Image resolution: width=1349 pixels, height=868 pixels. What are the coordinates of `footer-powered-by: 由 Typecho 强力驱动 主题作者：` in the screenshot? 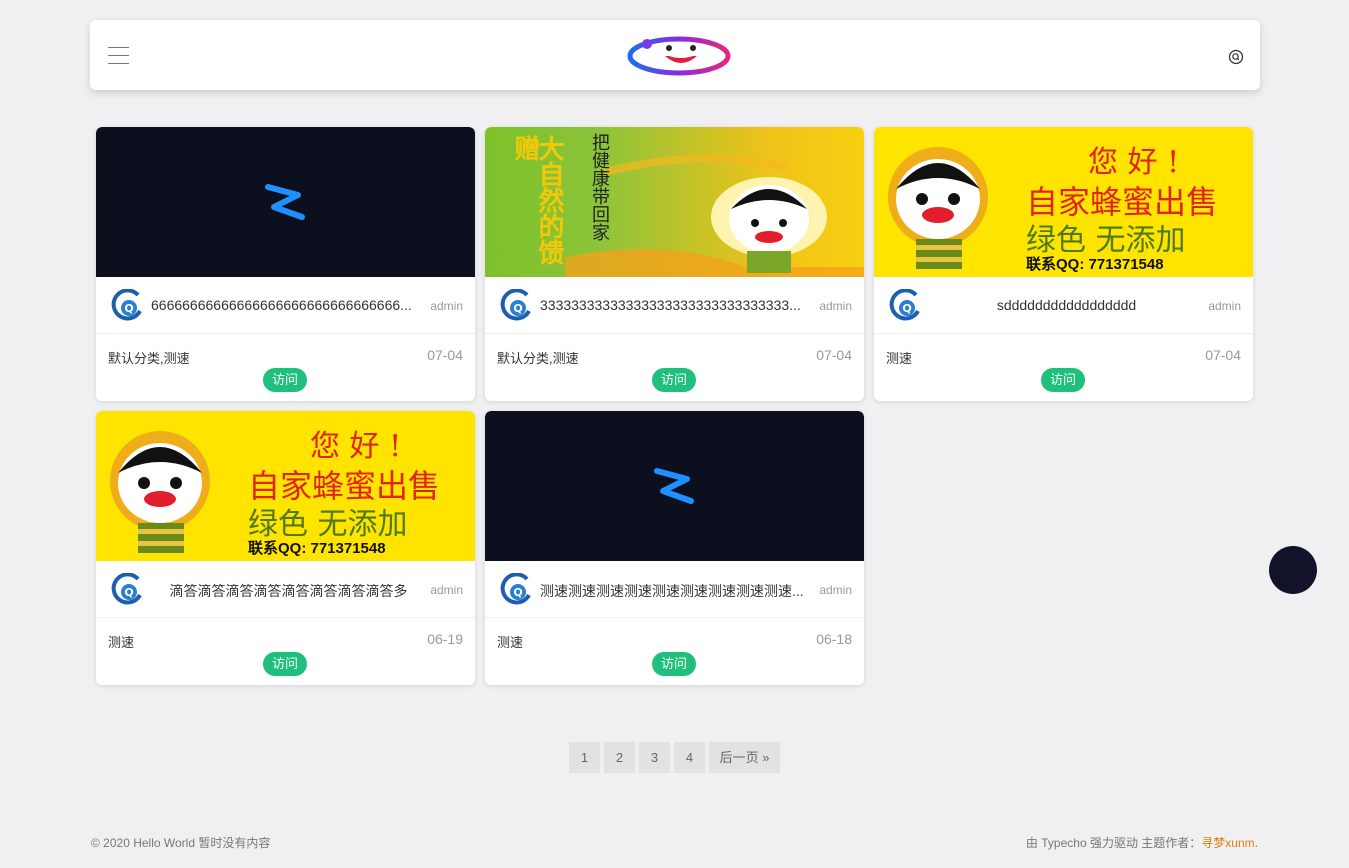 It's located at (1113, 843).